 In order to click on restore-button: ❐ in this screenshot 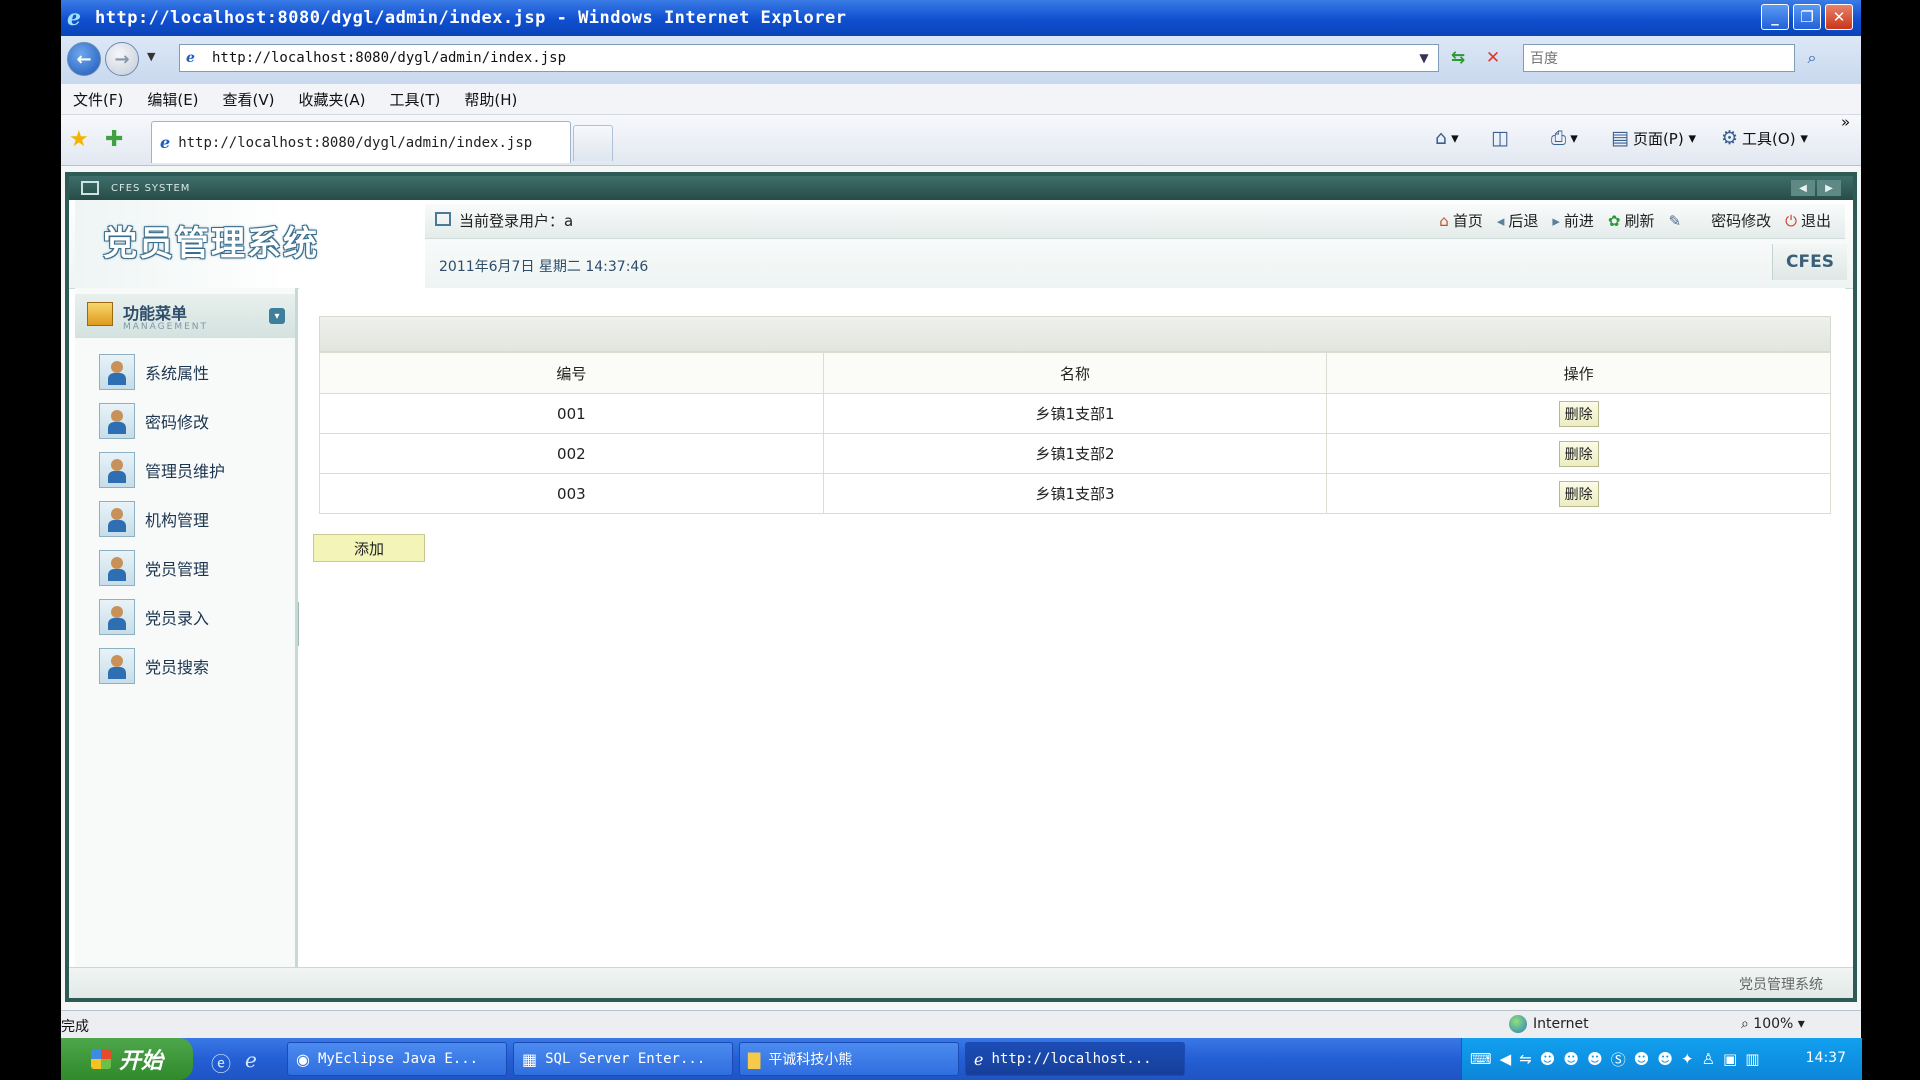, I will do `click(1807, 17)`.